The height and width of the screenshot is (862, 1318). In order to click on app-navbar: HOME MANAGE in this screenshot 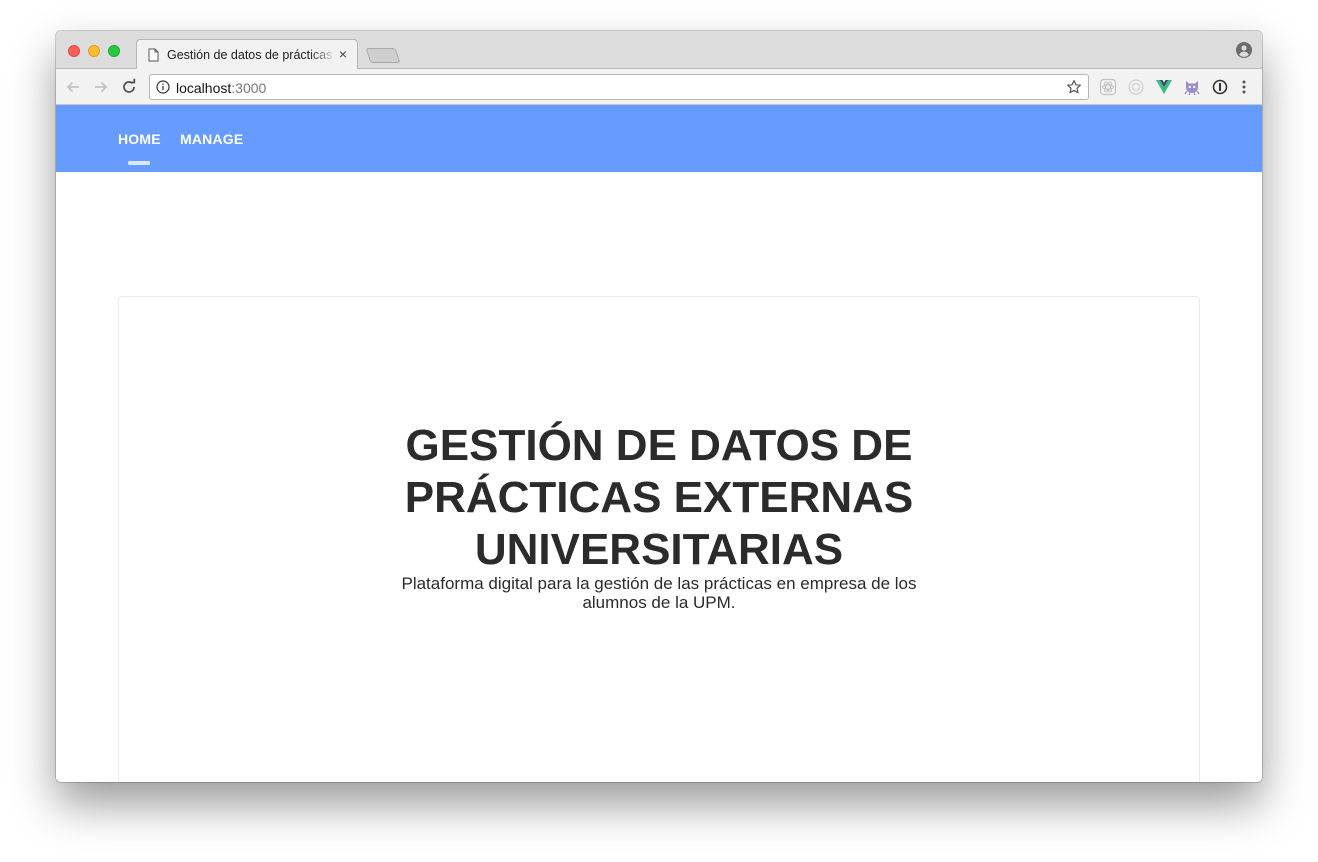, I will do `click(659, 138)`.